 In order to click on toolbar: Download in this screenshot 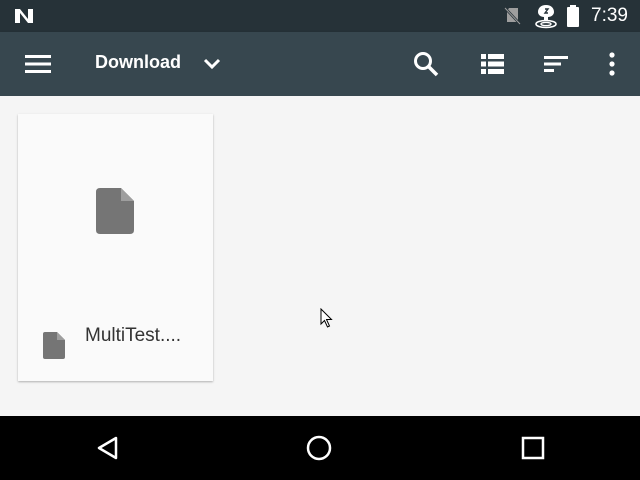, I will do `click(320, 64)`.